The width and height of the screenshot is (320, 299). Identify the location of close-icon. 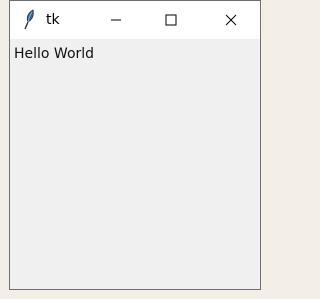
(231, 20).